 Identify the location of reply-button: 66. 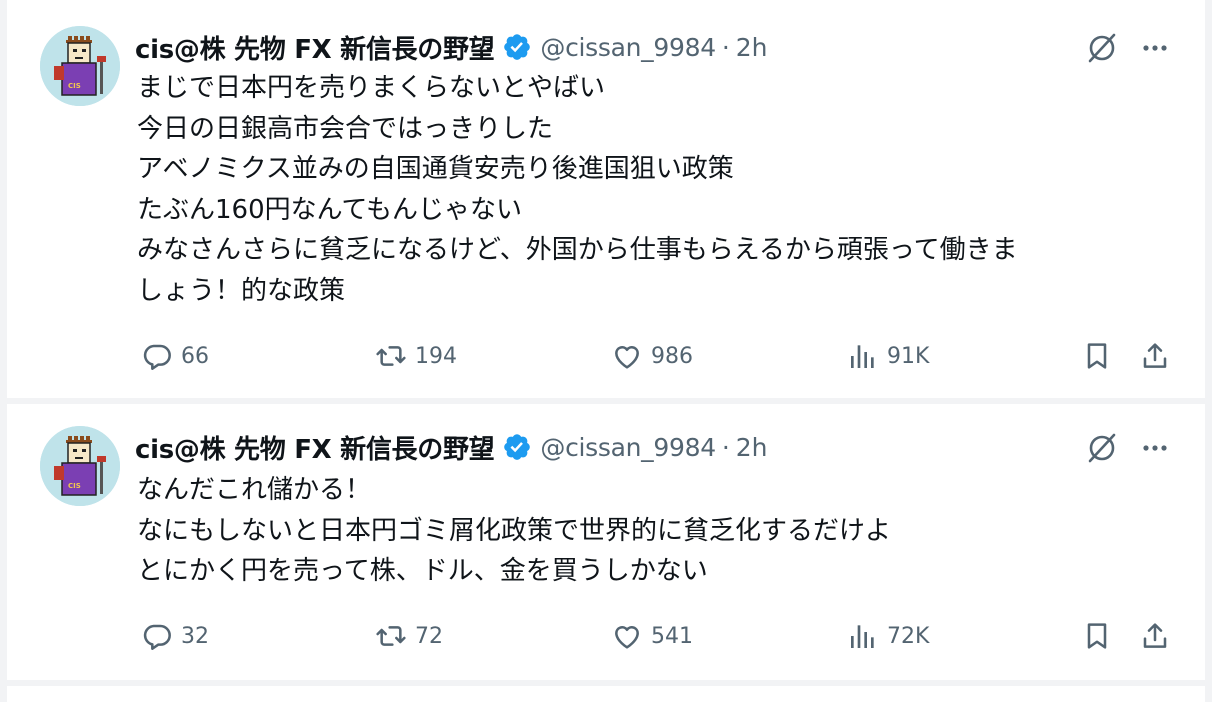
(175, 356).